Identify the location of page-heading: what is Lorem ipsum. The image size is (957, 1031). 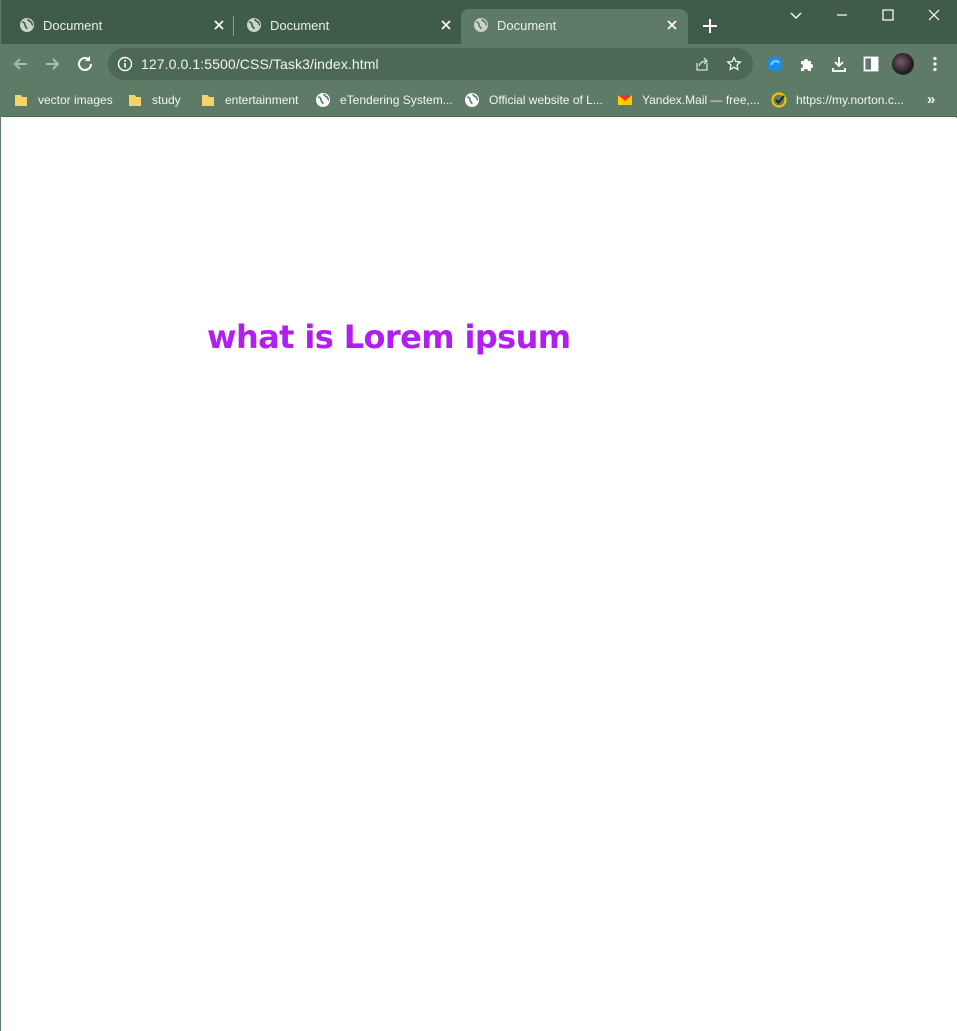
(389, 337).